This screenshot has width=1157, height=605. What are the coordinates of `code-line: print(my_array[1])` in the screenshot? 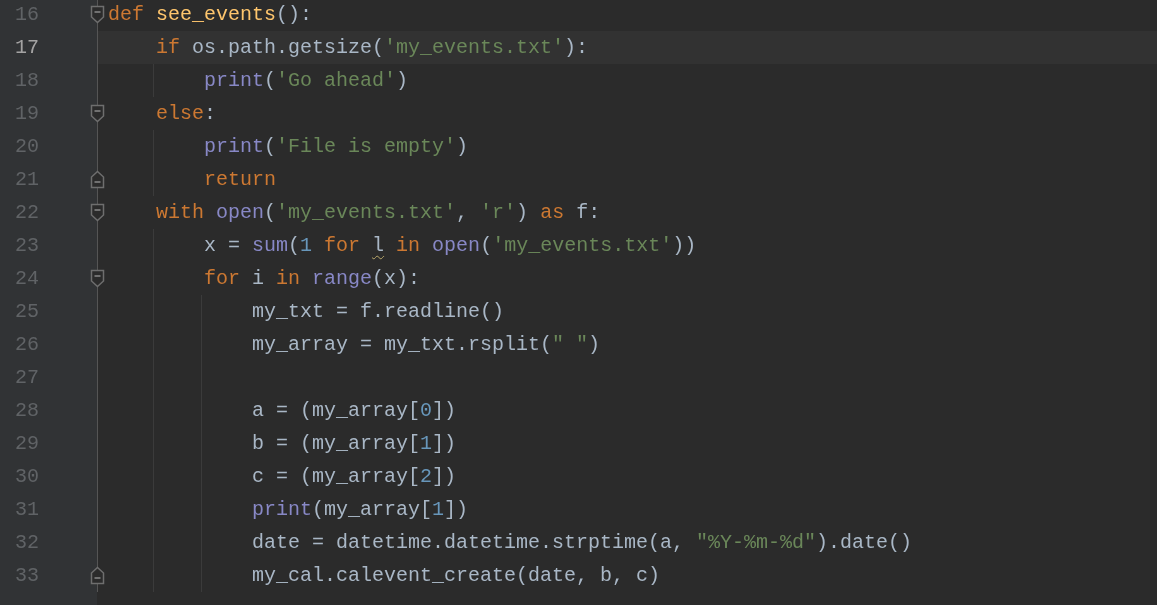 It's located at (360, 510).